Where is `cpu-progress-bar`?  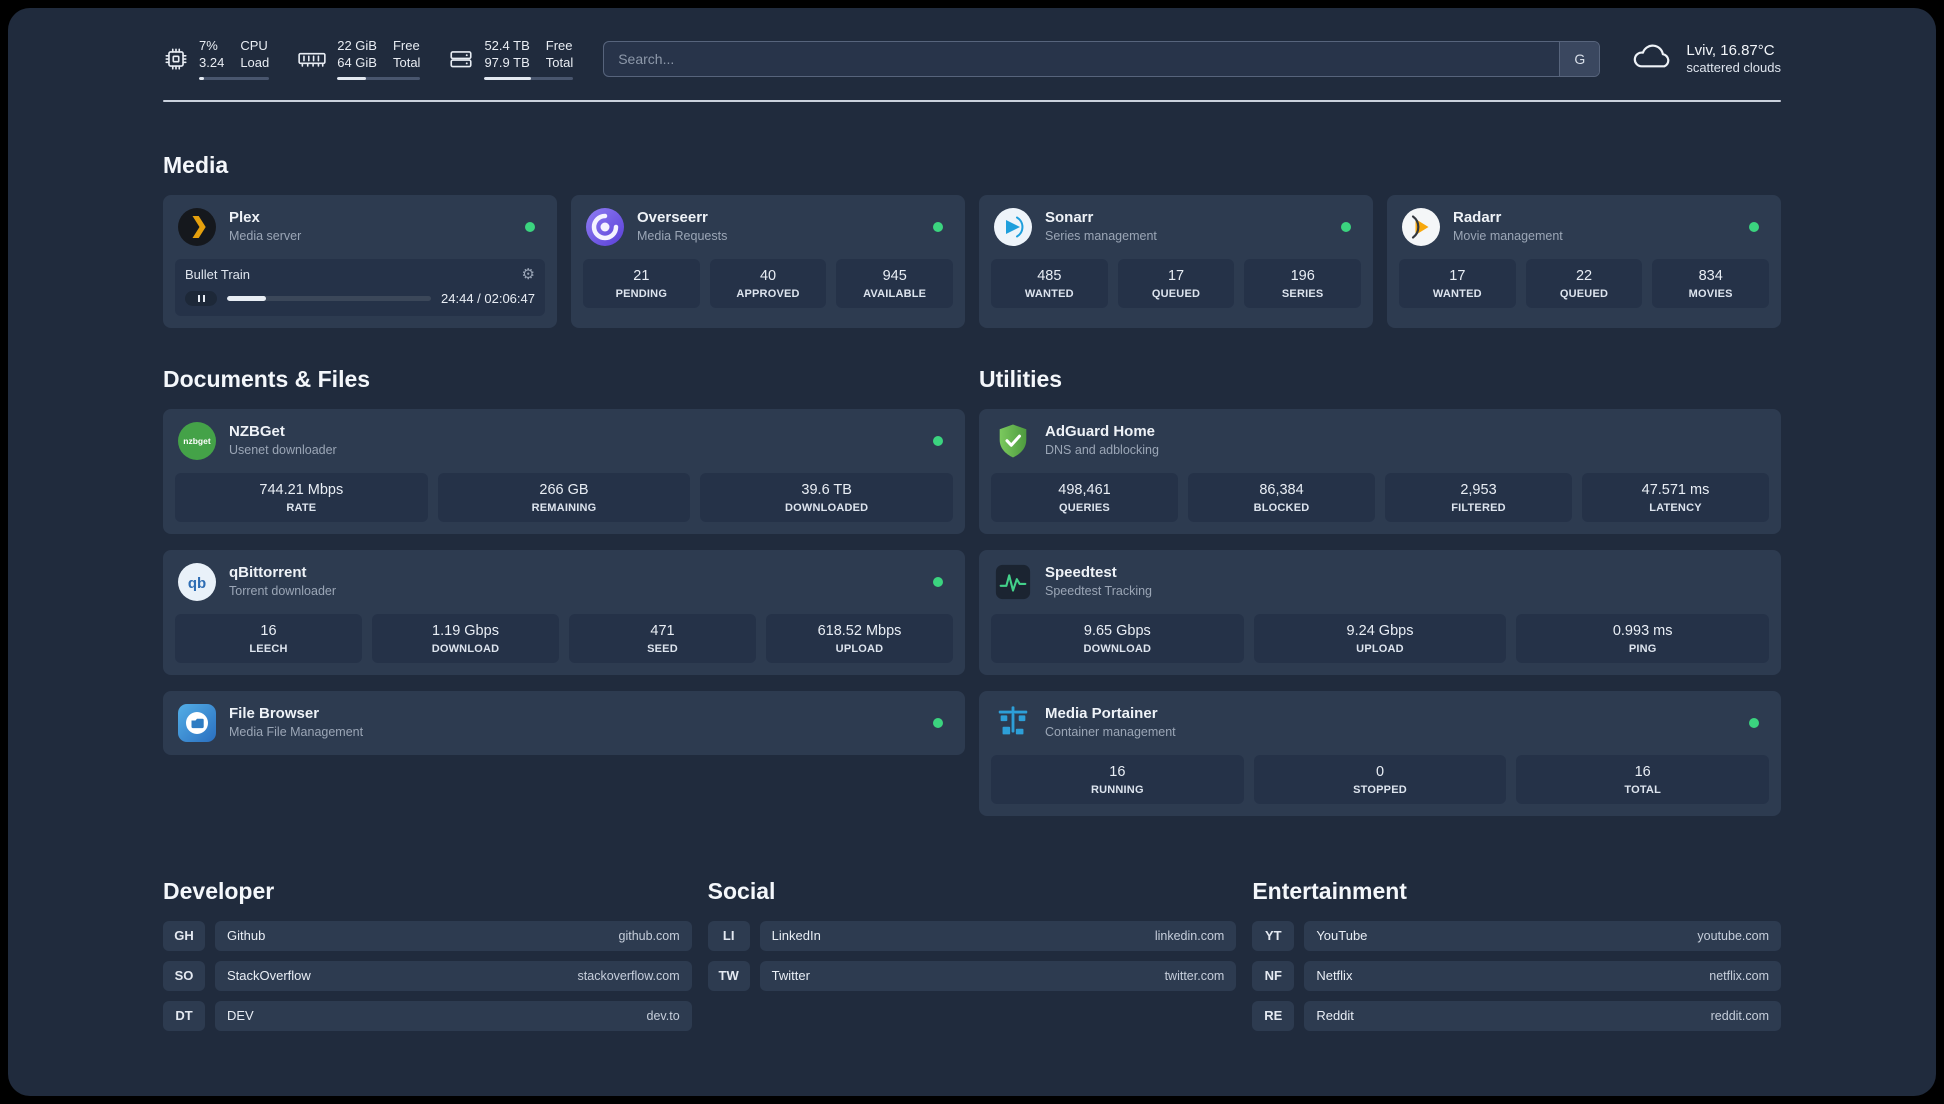
cpu-progress-bar is located at coordinates (234, 78).